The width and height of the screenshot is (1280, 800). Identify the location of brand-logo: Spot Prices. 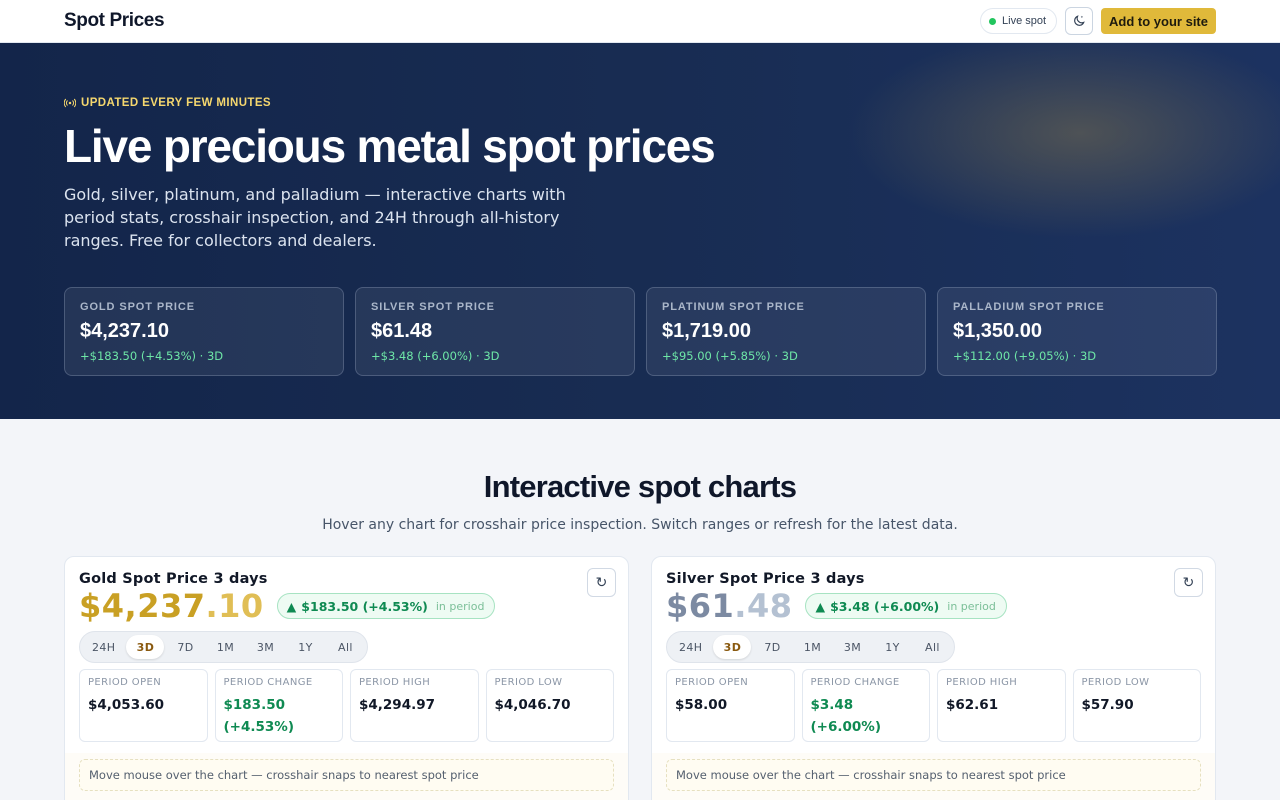
(114, 21).